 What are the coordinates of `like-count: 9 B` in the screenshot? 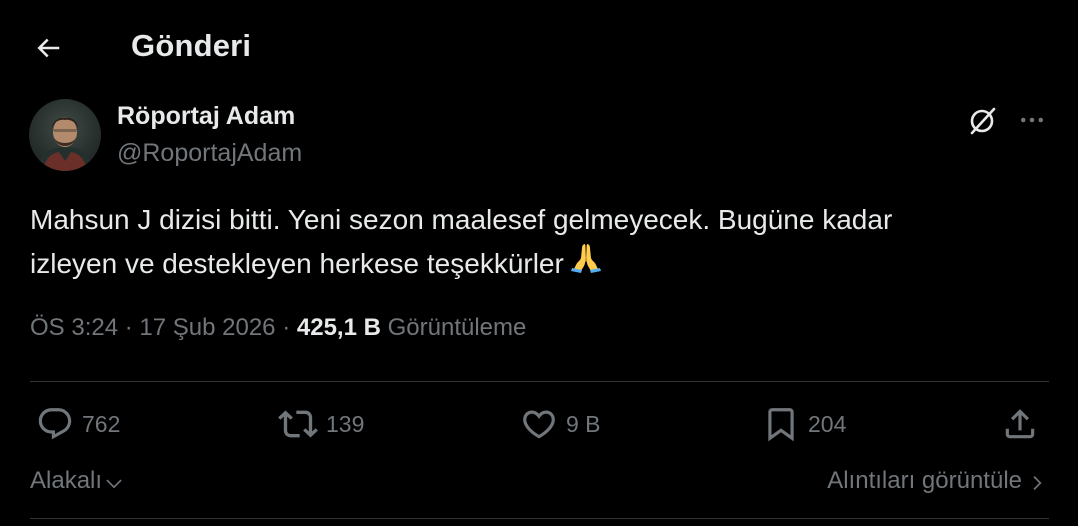 It's located at (583, 423).